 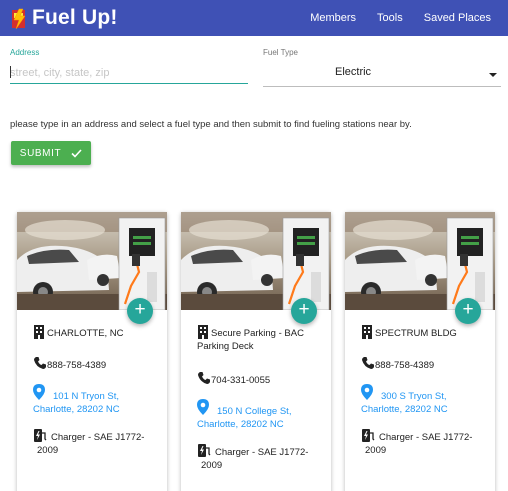 I want to click on station-name: SPECTRUM BLDG, so click(x=416, y=333).